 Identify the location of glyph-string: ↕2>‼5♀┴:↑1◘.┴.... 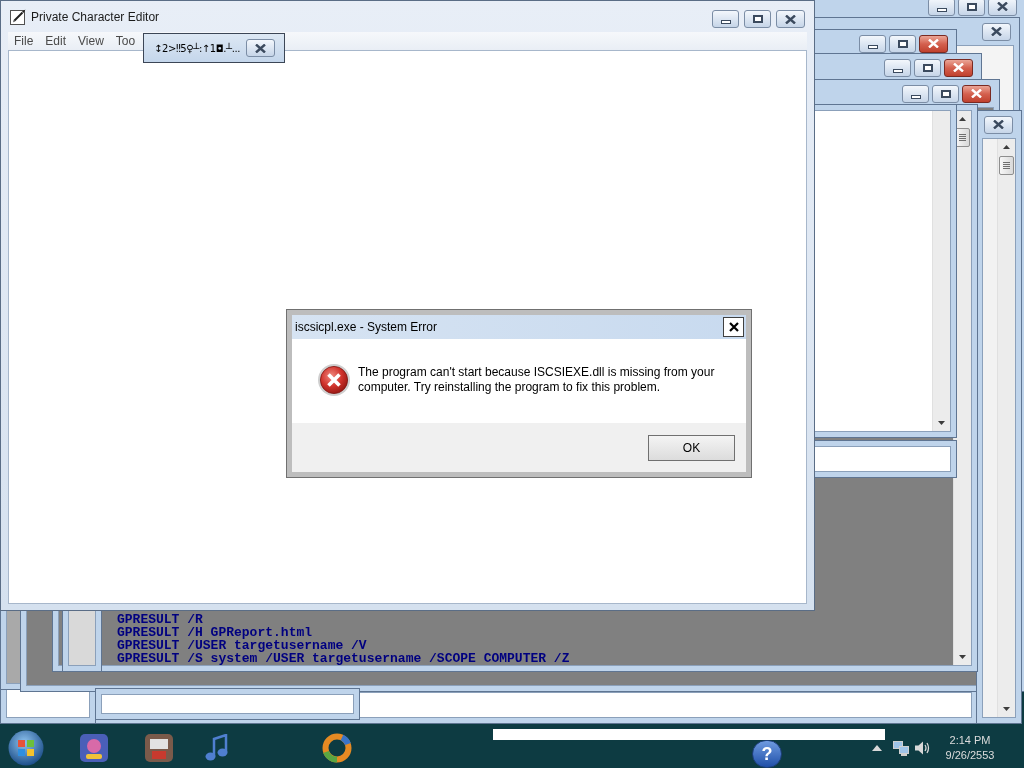
(197, 48).